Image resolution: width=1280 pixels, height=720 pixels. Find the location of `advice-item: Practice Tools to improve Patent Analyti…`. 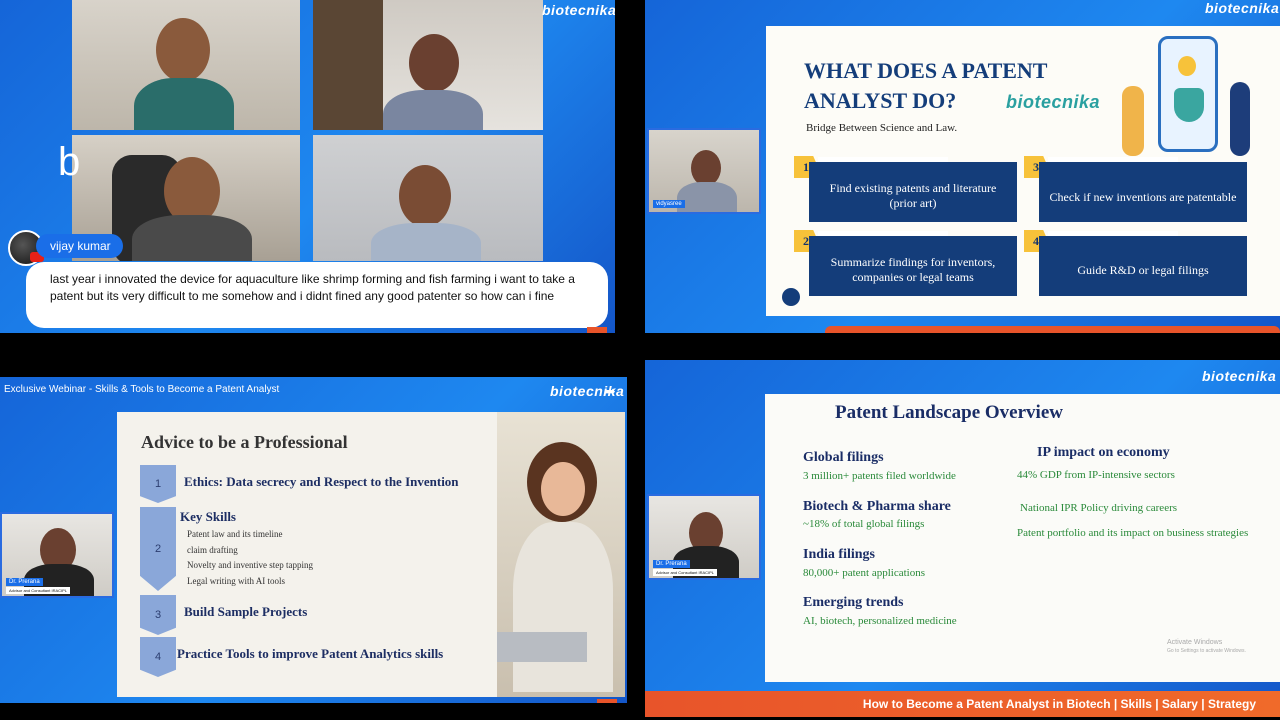

advice-item: Practice Tools to improve Patent Analyti… is located at coordinates (310, 653).